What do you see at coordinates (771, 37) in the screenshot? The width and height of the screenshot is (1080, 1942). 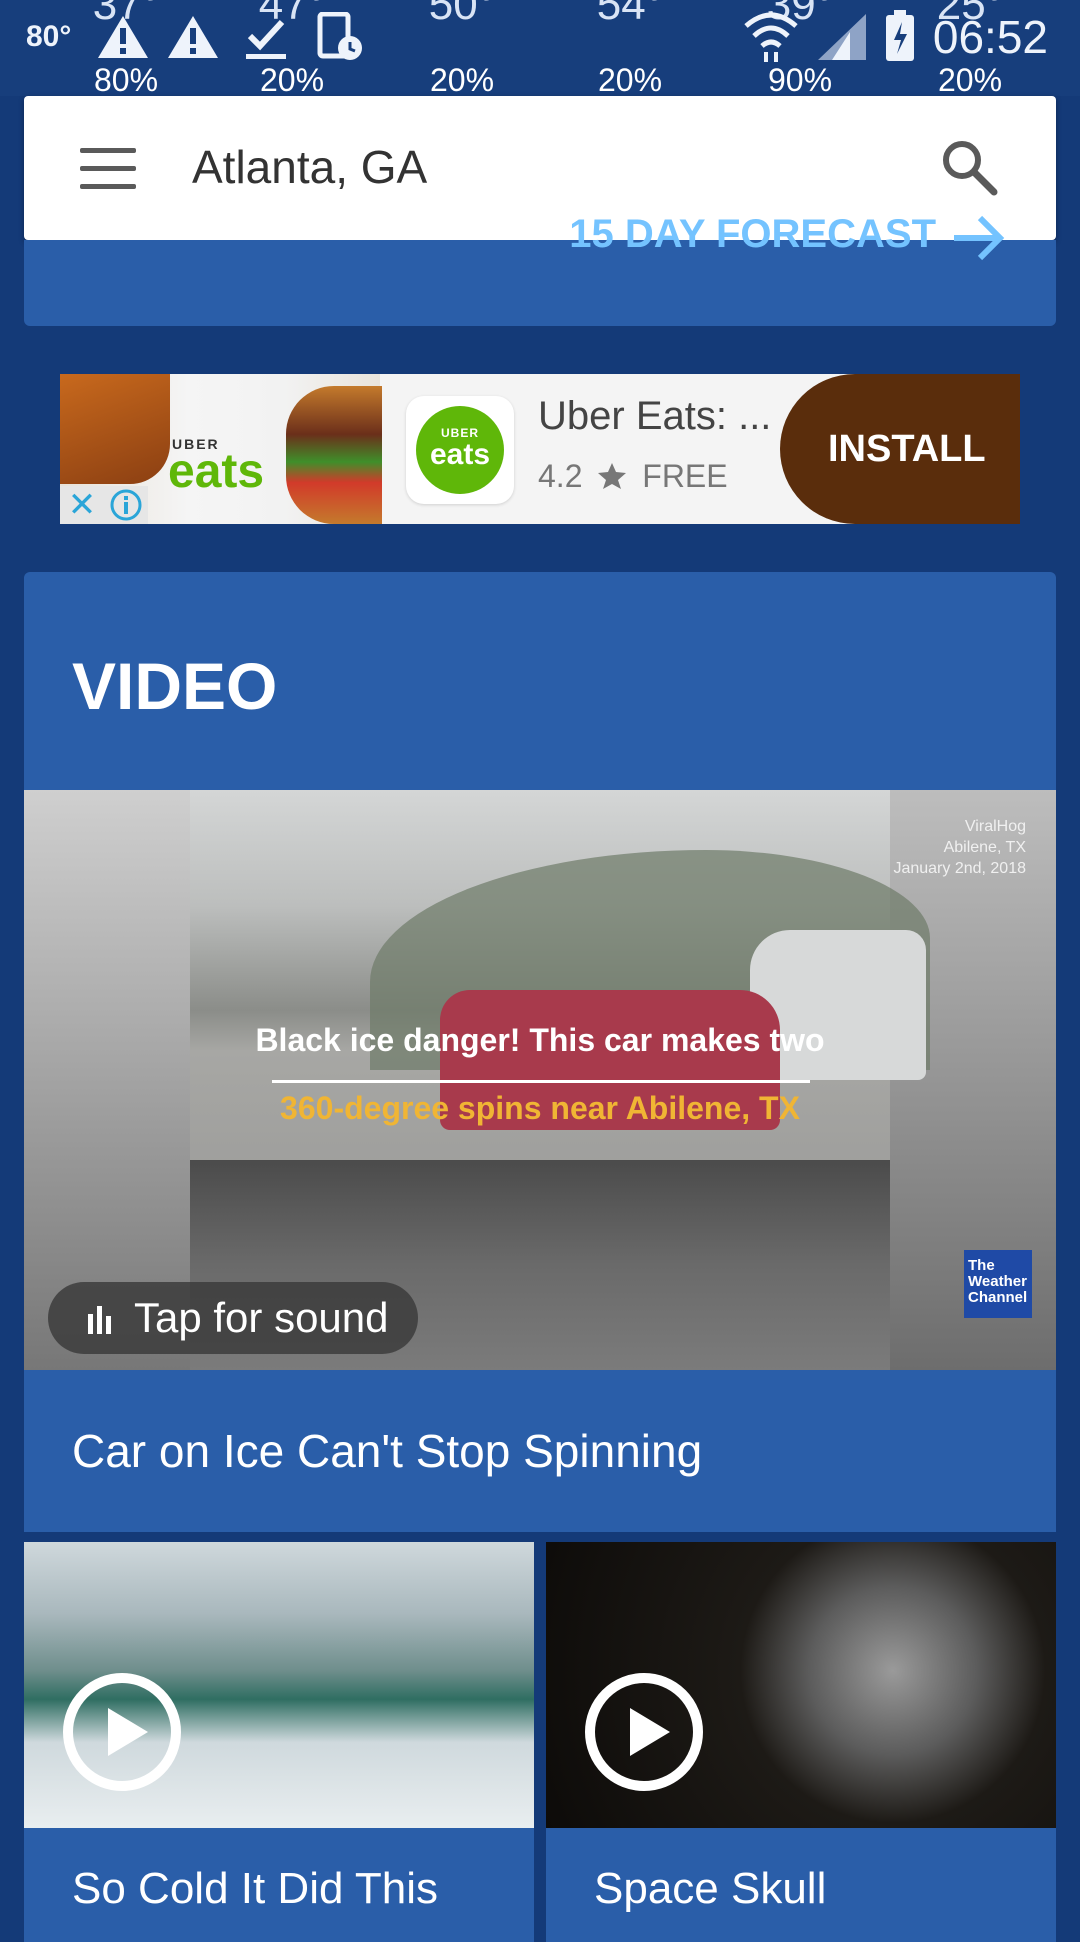 I see `wifi-icon` at bounding box center [771, 37].